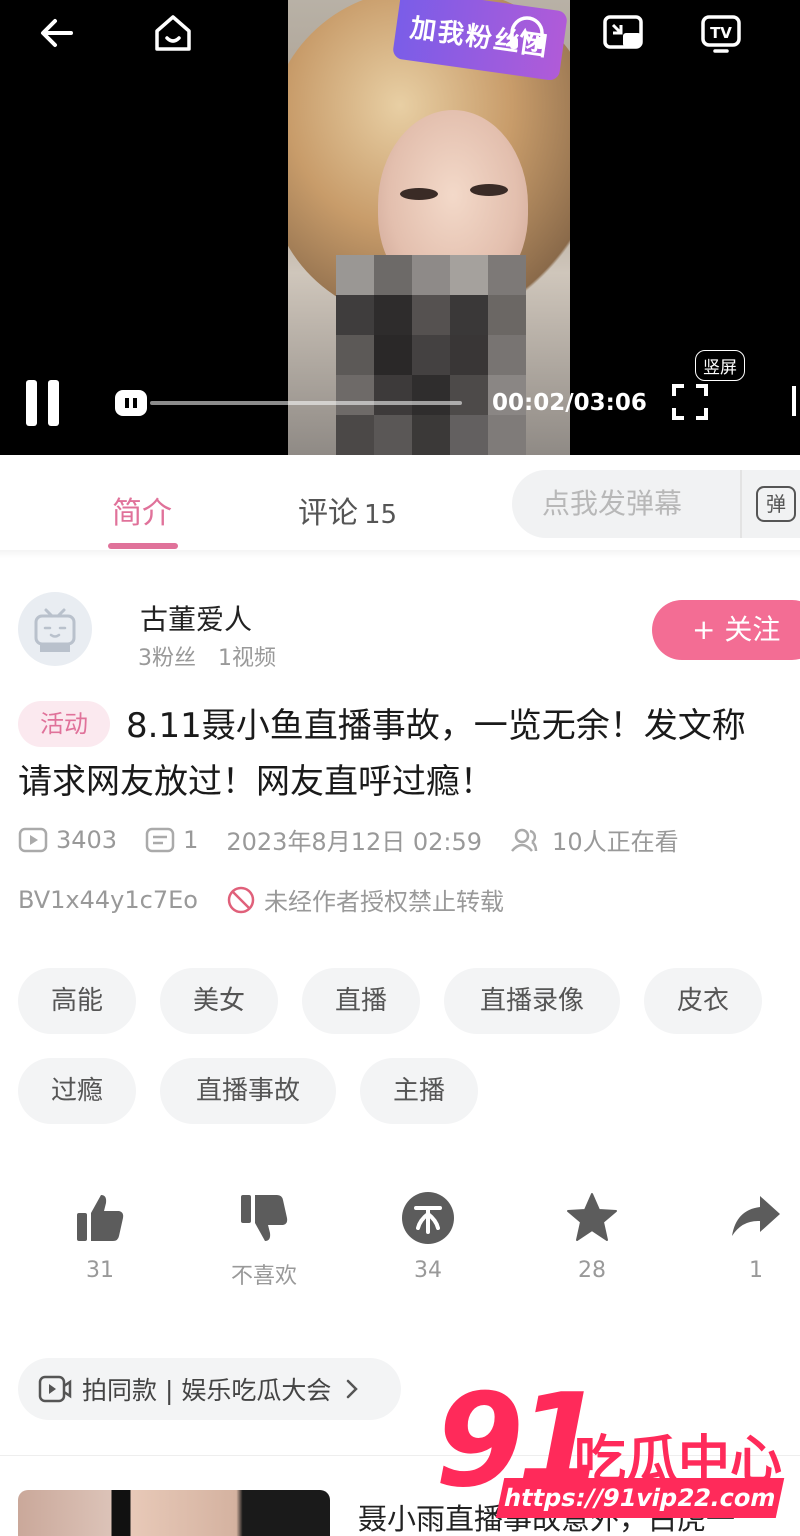 The height and width of the screenshot is (1536, 800). I want to click on tag-chip: 过瘾, so click(77, 1091).